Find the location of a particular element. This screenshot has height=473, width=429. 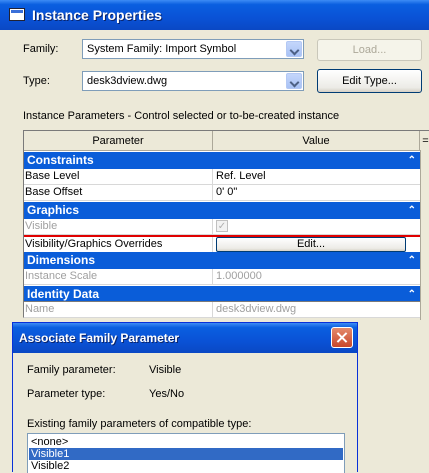

family-parameter-value: Visible is located at coordinates (165, 370).